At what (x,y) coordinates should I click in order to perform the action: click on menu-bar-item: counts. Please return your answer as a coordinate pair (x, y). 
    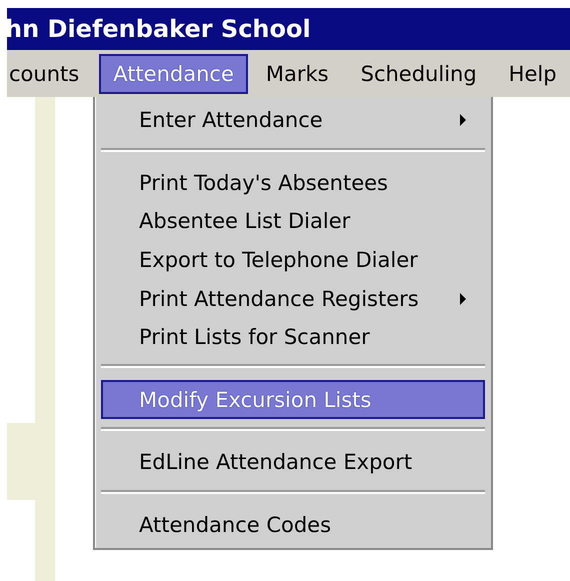
    Looking at the image, I should click on (50, 74).